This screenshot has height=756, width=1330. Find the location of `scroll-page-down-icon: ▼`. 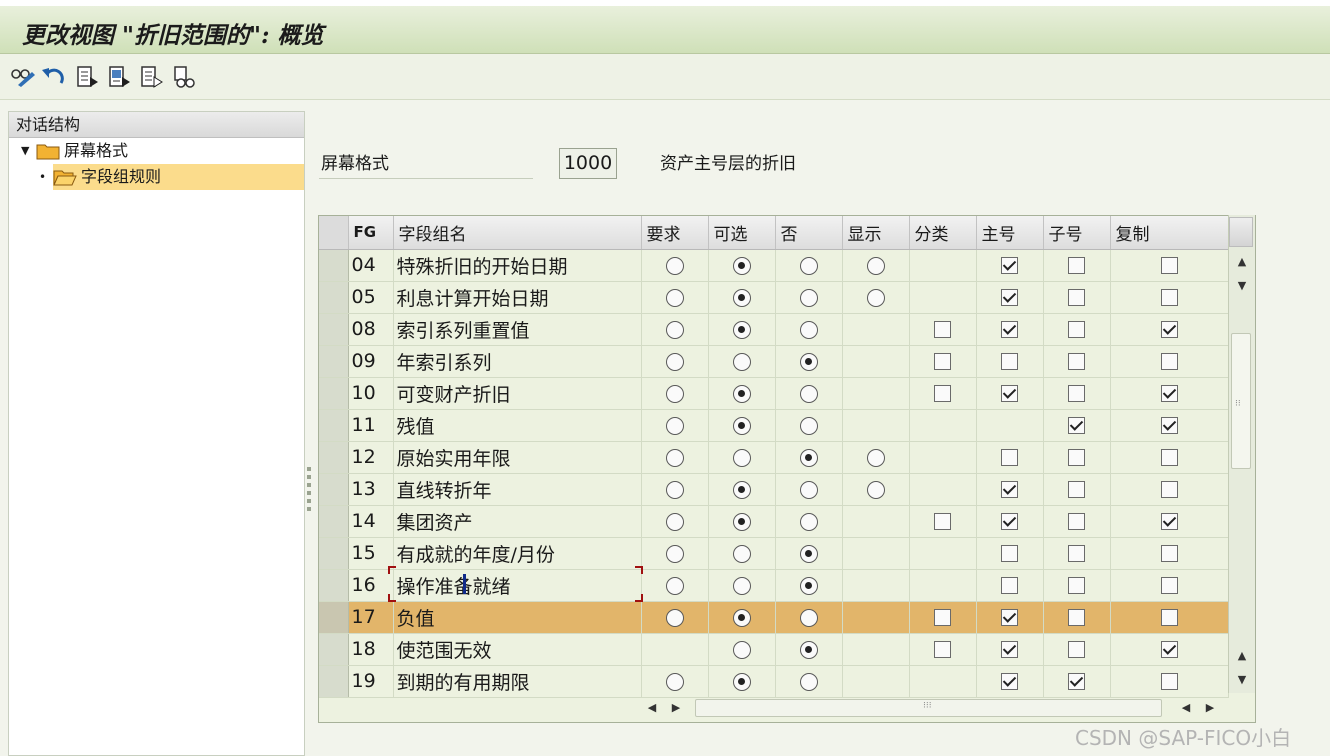

scroll-page-down-icon: ▼ is located at coordinates (1242, 679).